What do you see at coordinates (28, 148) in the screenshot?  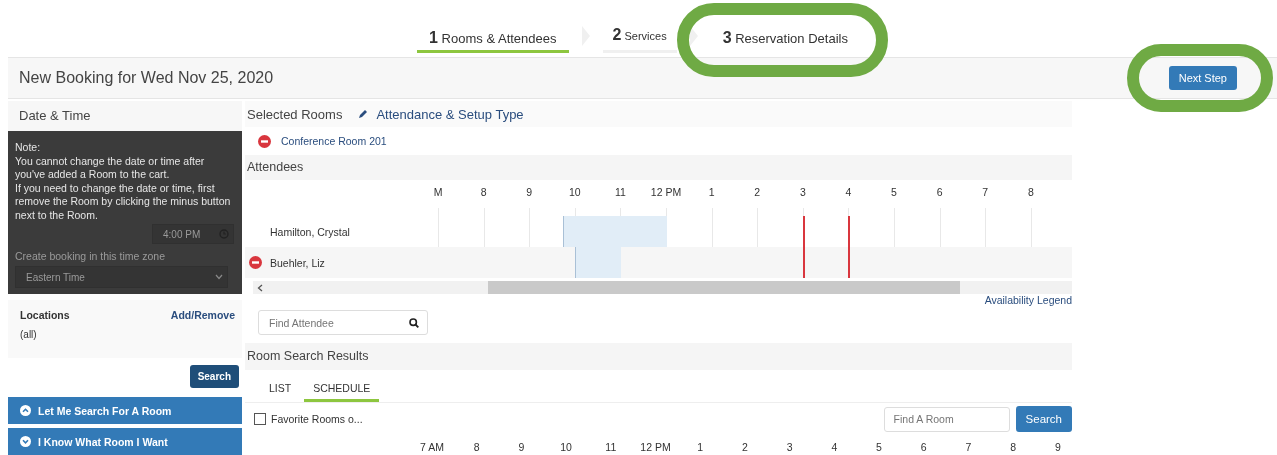 I see `note-heading: Note:` at bounding box center [28, 148].